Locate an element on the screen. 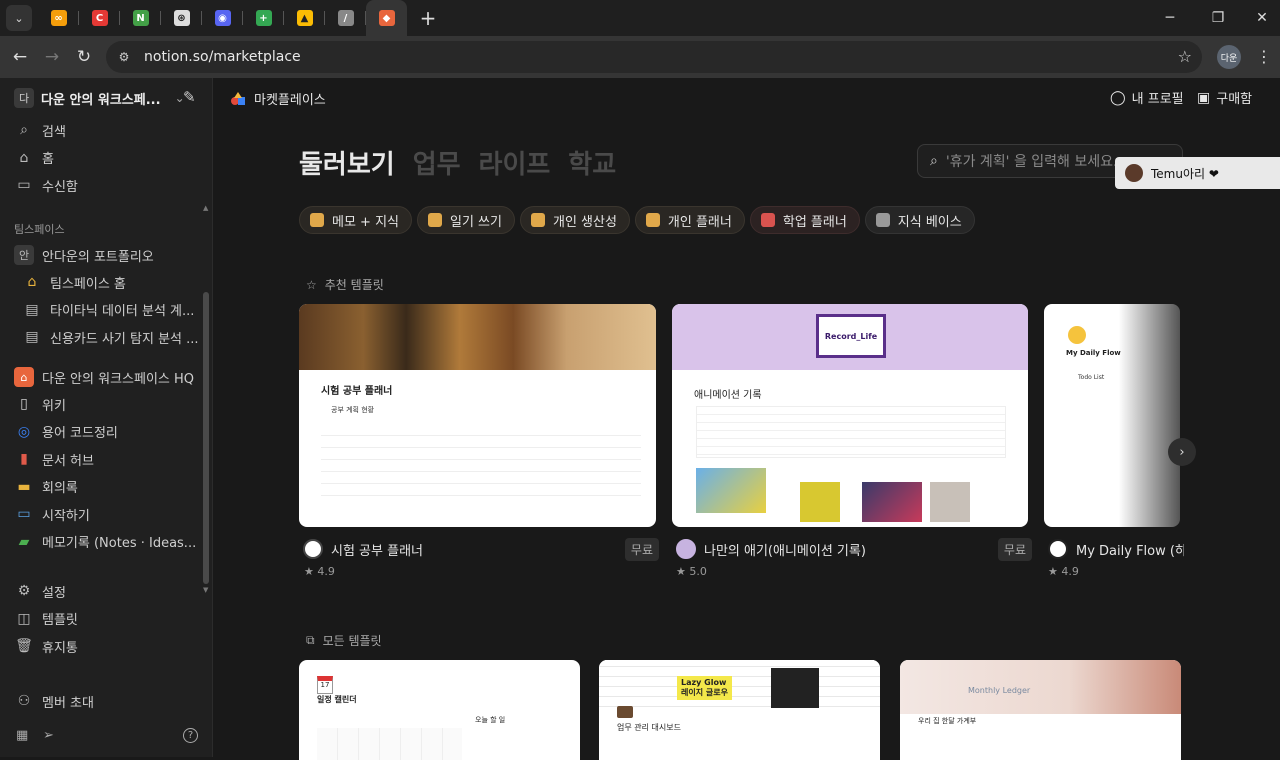  featured-card-exam-planner: 시험 공부 플래너 공부 계획 현황 is located at coordinates (477, 415).